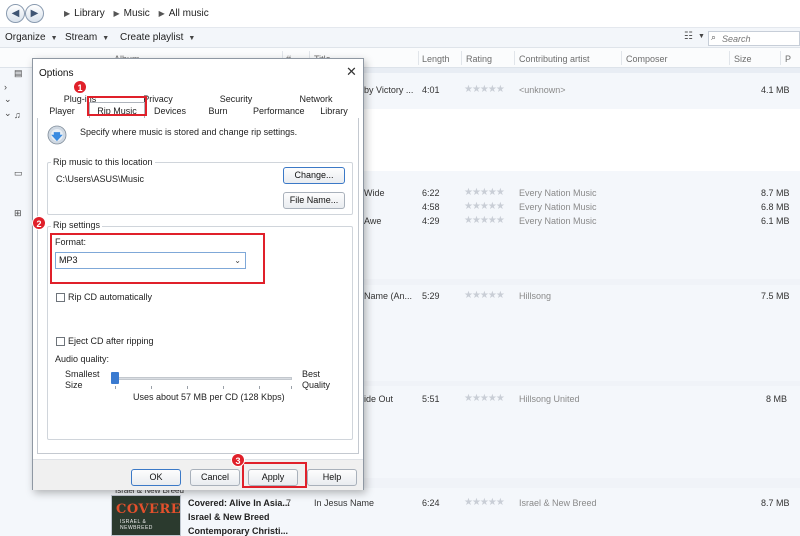 The width and height of the screenshot is (800, 536). Describe the element at coordinates (89, 13) in the screenshot. I see `breadcrumb-library: Library` at that location.